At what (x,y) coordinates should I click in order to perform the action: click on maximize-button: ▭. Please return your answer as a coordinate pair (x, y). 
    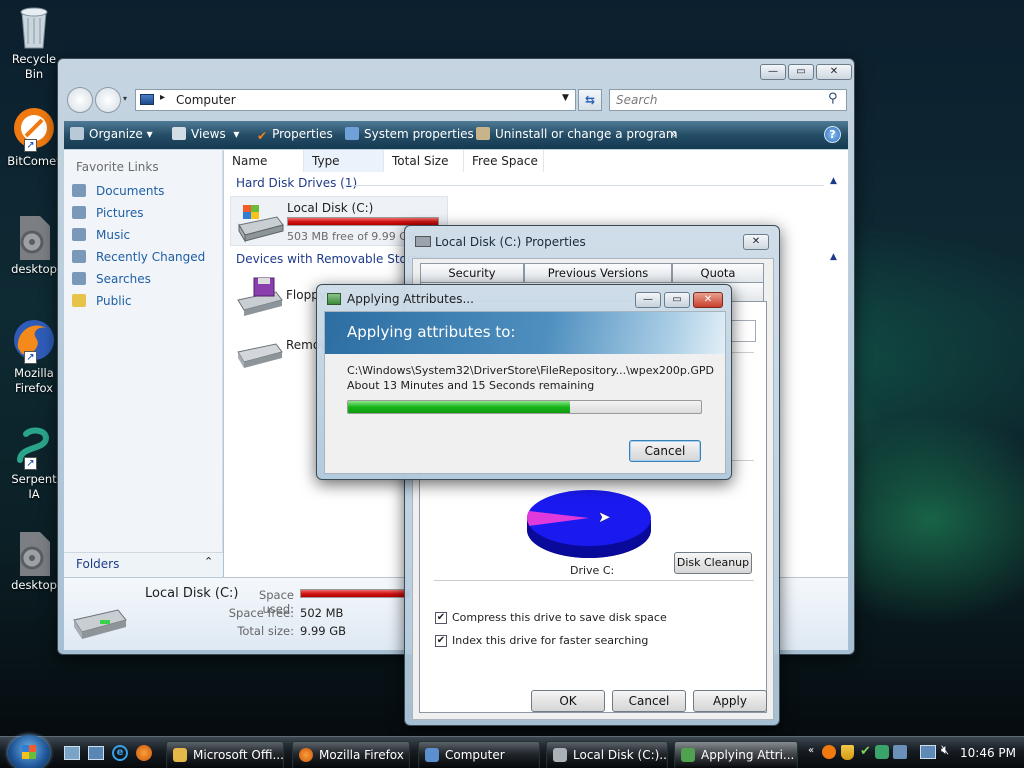
    Looking at the image, I should click on (801, 72).